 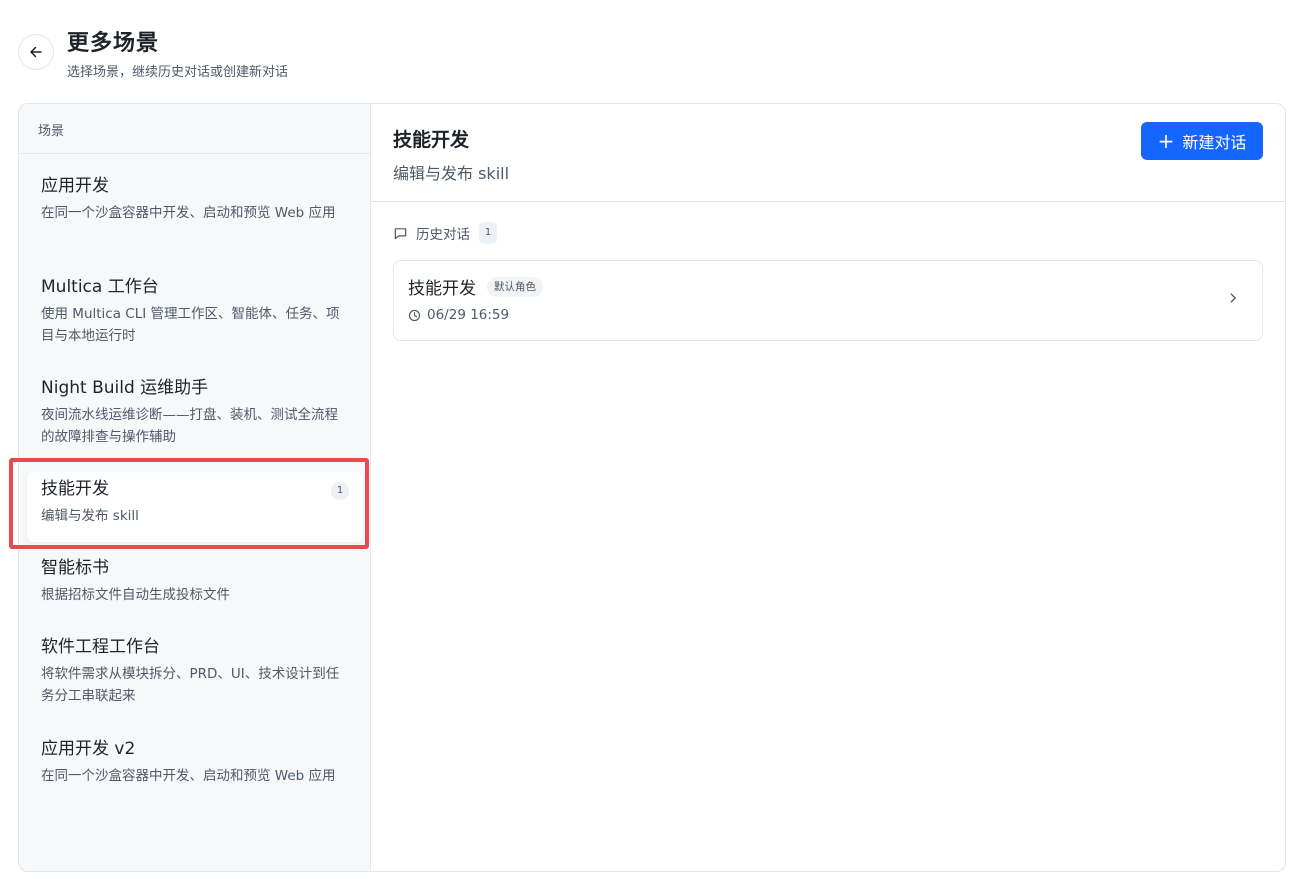 I want to click on scene-item-software-engineering: 软件工程工作台 将软件需求从模块拆分、PRD、UI、技术设计到任务分工串联起来, so click(x=195, y=671).